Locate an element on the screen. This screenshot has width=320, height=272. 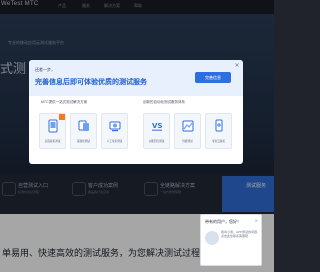
compat-icon is located at coordinates (83, 125).